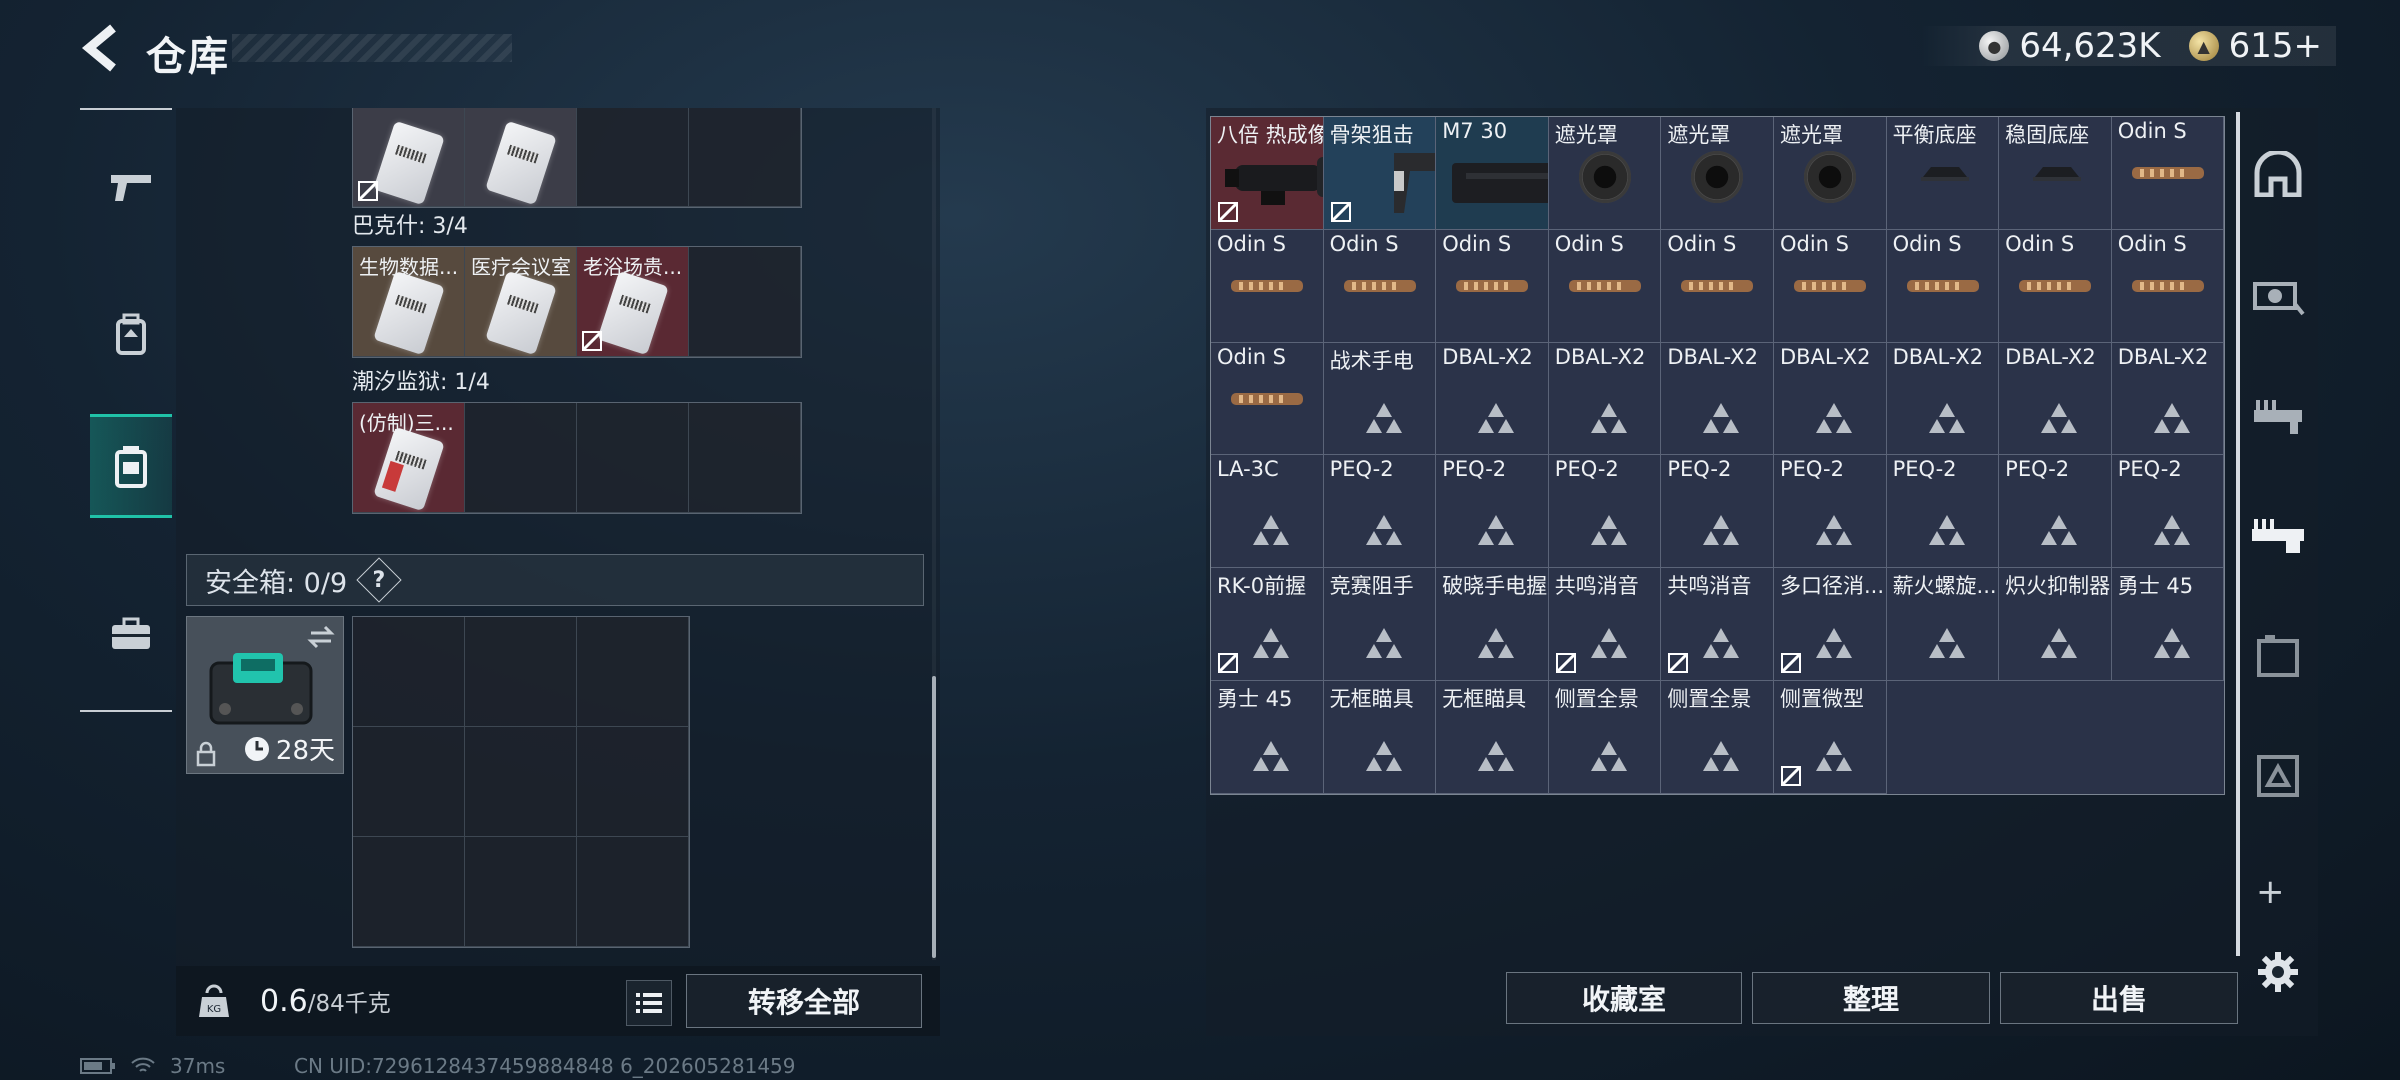 The width and height of the screenshot is (2400, 1080). I want to click on tab-magazines, so click(2278, 656).